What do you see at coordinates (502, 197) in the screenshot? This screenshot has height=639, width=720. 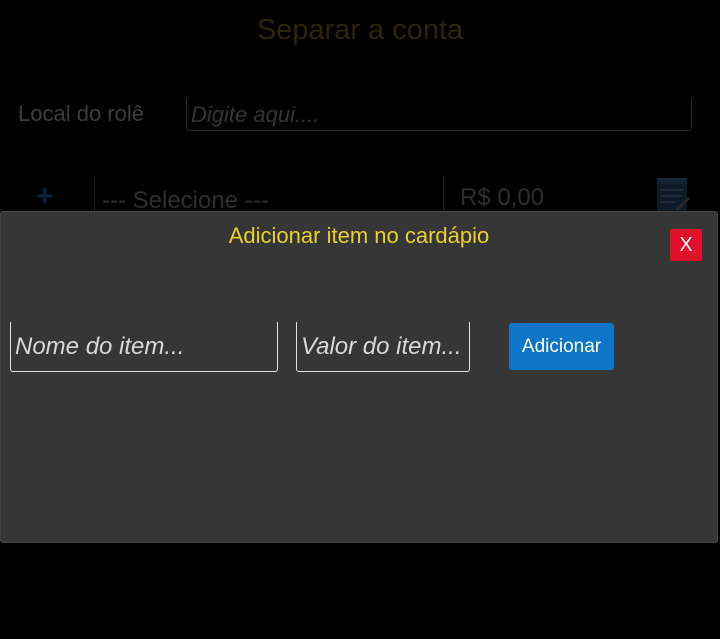 I see `price-value: R$ 0,00` at bounding box center [502, 197].